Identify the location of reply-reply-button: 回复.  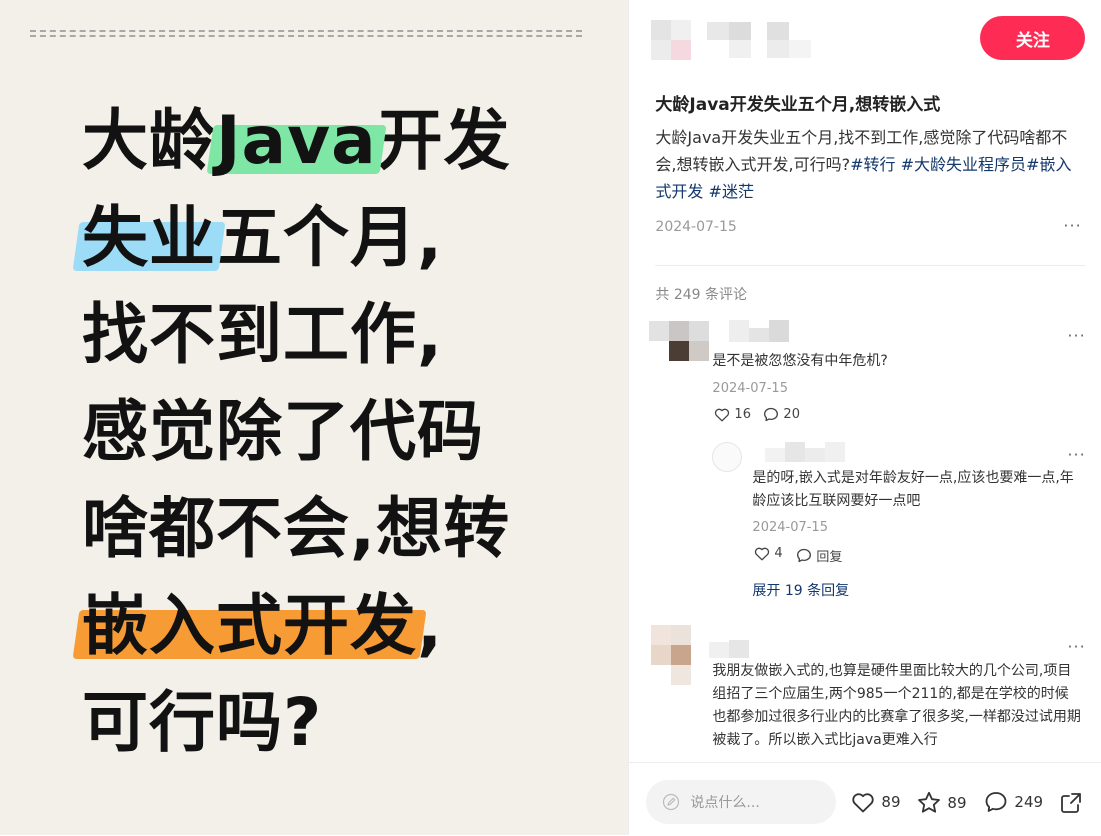
(819, 555).